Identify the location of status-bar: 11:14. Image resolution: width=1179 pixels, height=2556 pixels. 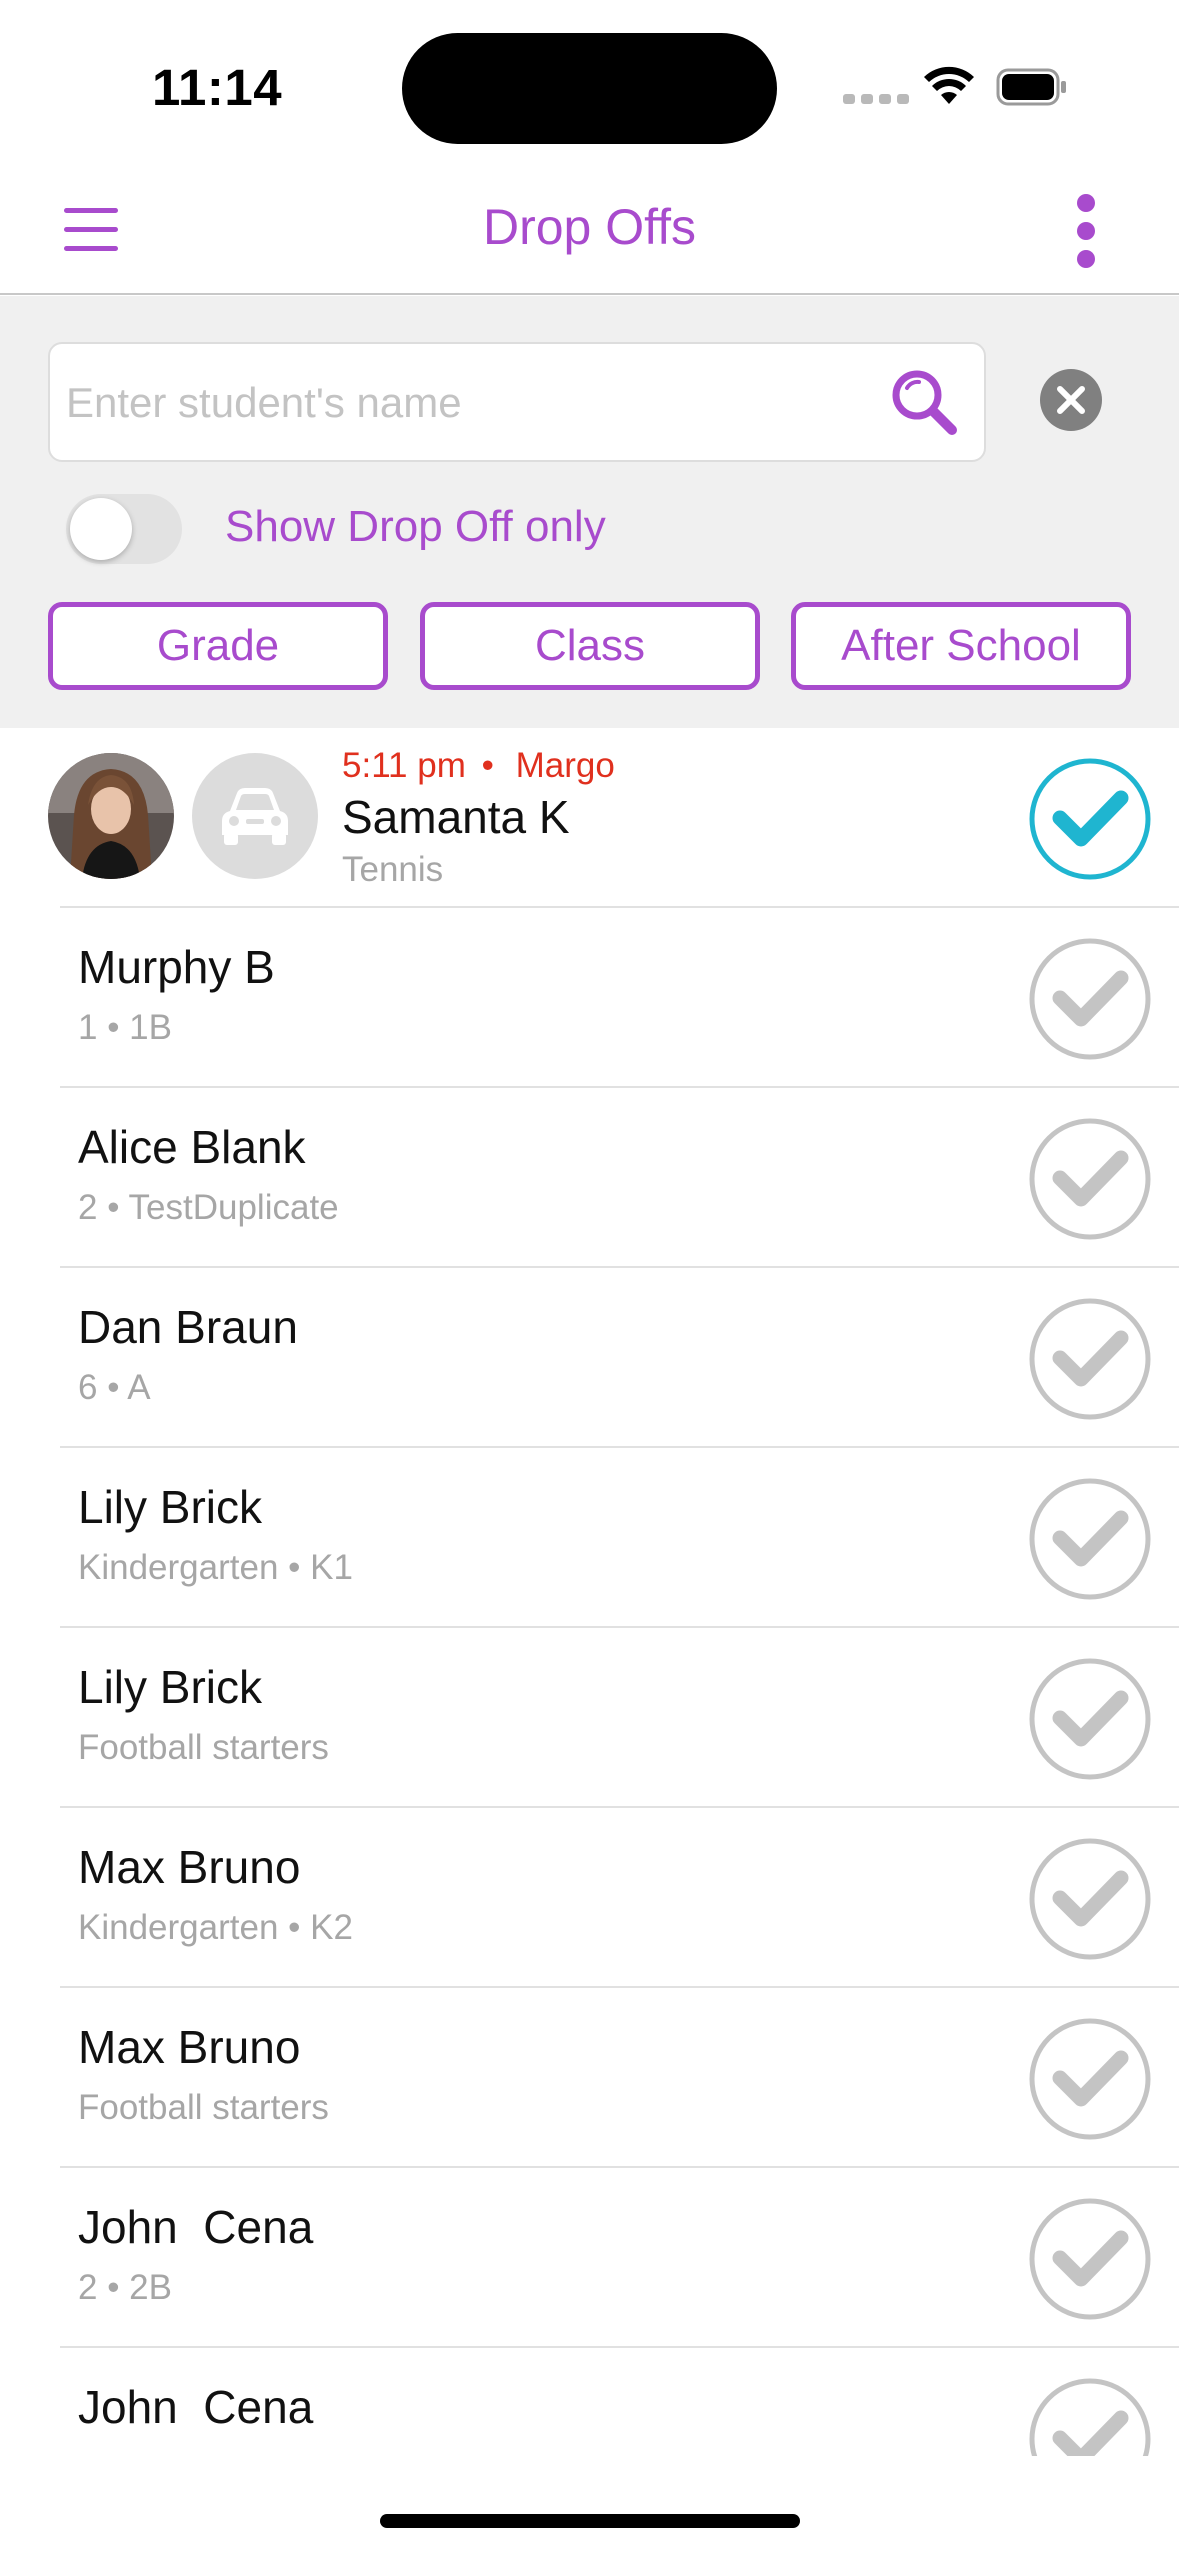
(589, 85).